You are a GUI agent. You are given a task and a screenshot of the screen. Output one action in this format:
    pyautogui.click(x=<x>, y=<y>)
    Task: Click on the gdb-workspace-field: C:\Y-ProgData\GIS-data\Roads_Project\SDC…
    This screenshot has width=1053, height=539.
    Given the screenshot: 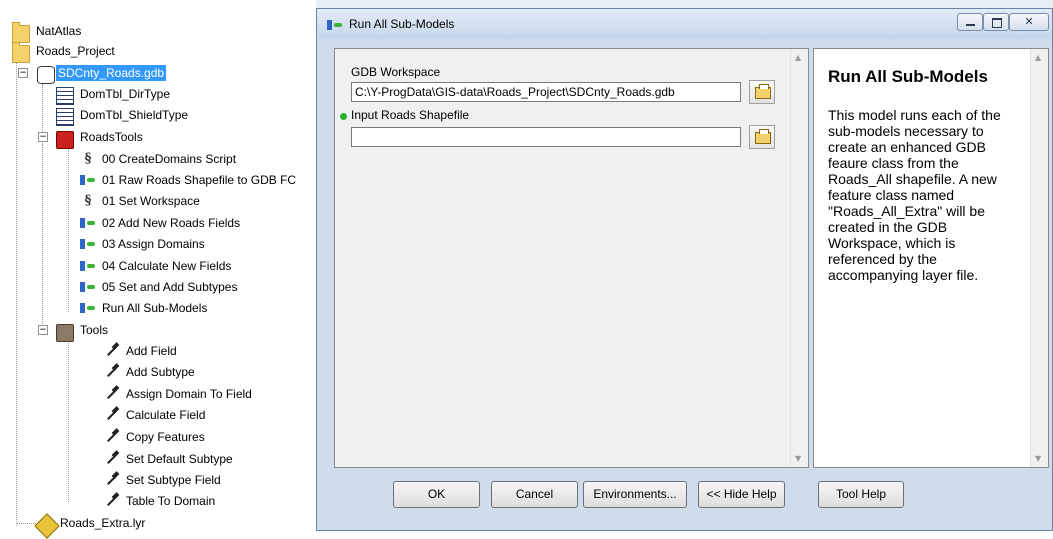 What is the action you would take?
    pyautogui.click(x=546, y=92)
    